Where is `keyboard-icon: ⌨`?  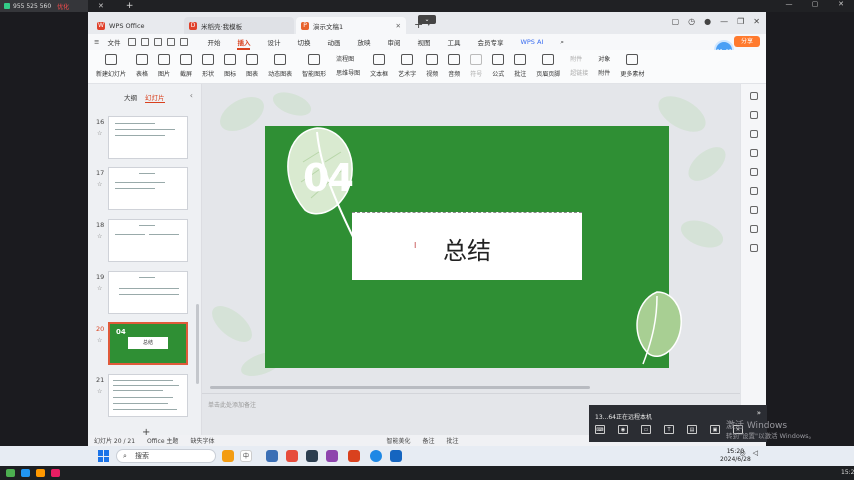 keyboard-icon: ⌨ is located at coordinates (600, 429).